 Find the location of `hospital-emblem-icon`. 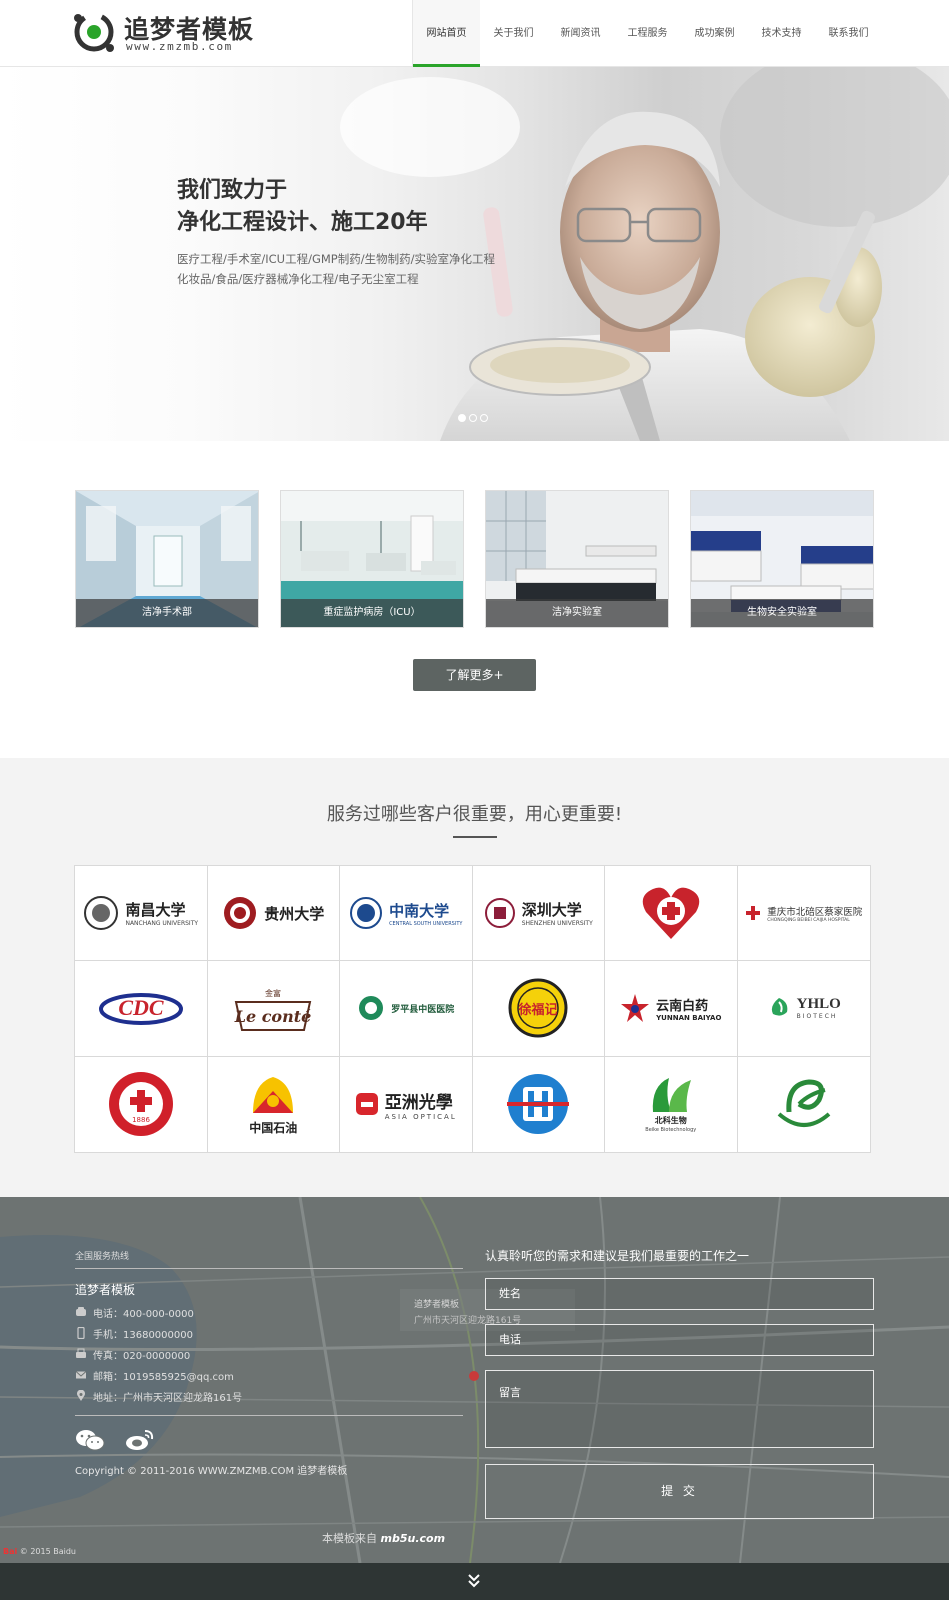

hospital-emblem-icon is located at coordinates (371, 1008).